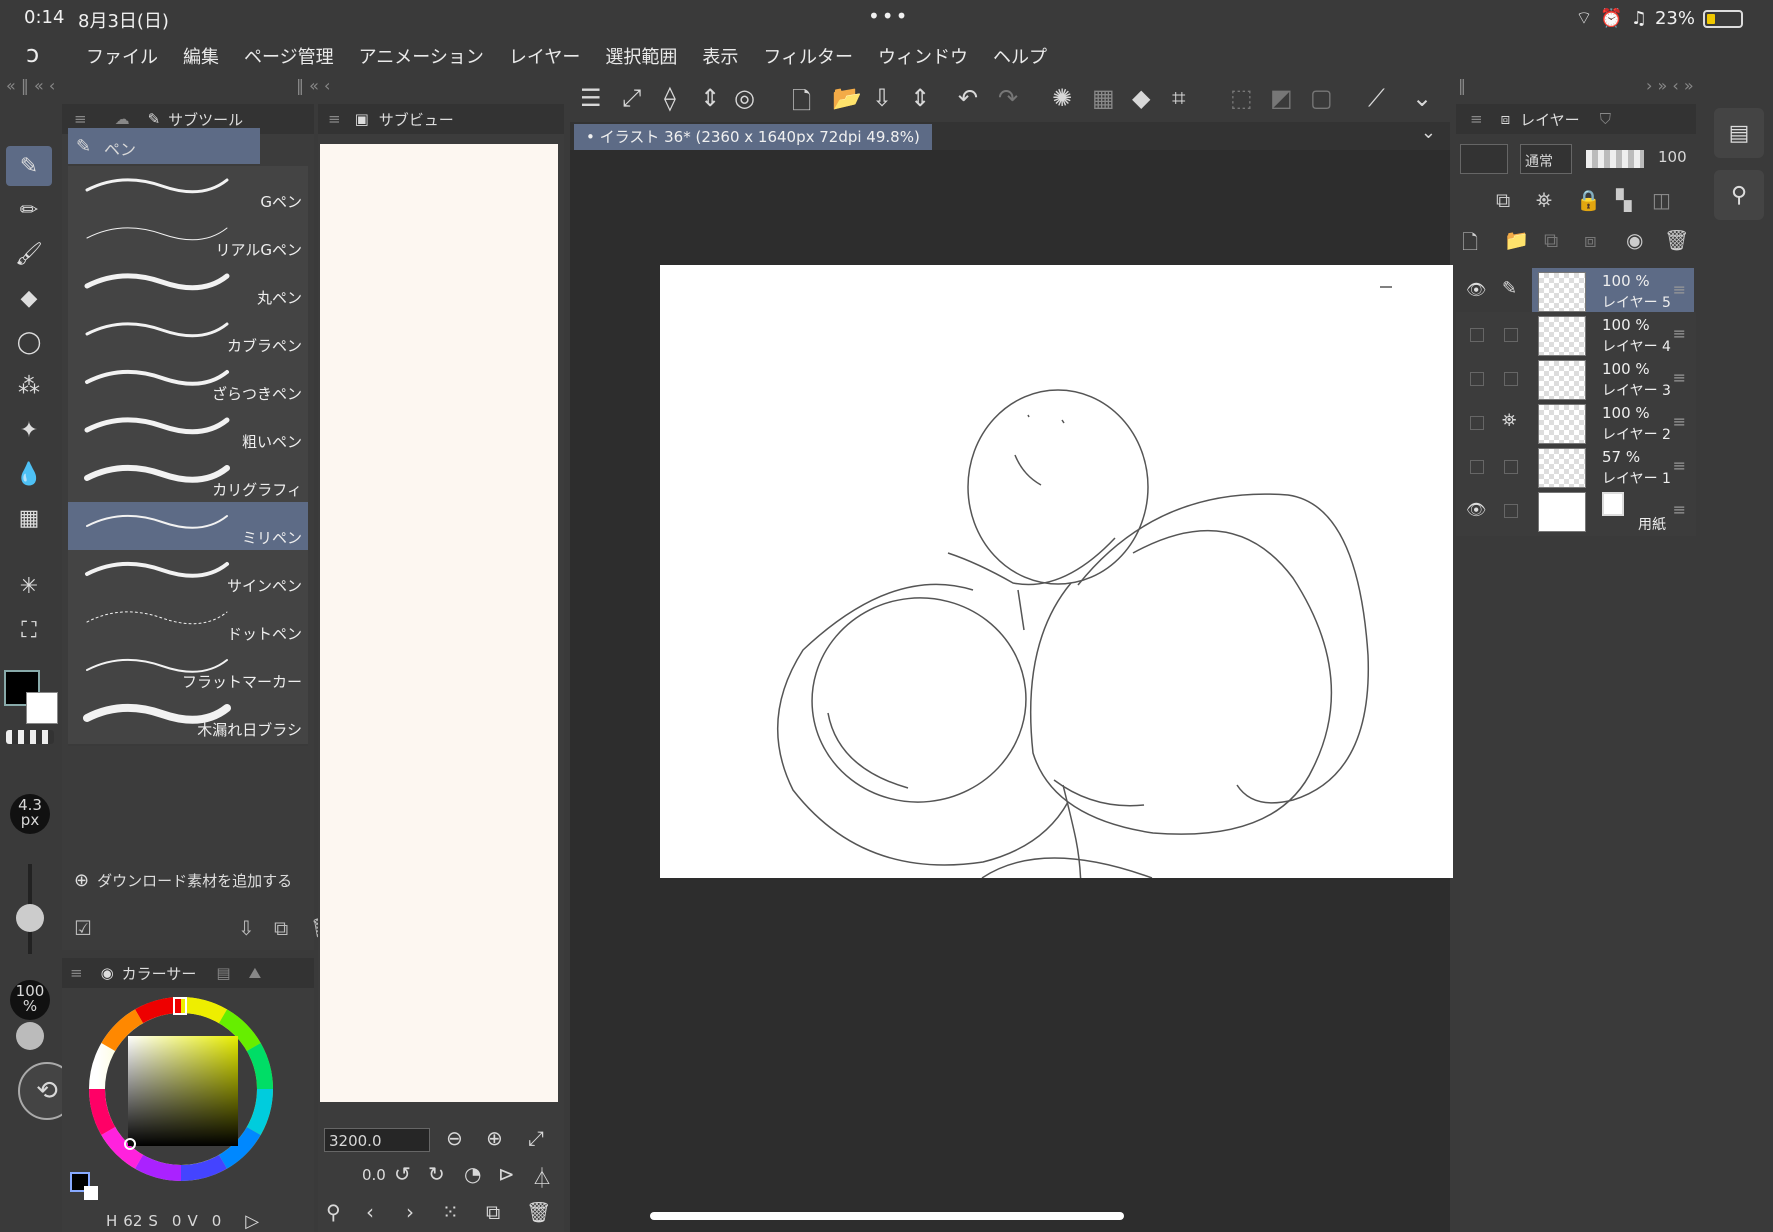 This screenshot has height=1232, width=1773. I want to click on menu-item: ヘルプ, so click(1020, 56).